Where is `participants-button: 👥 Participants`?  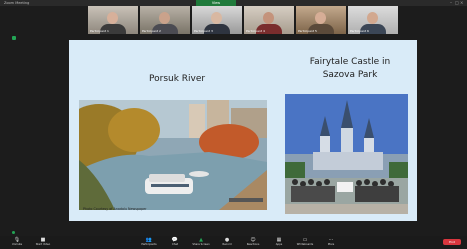
participants-button: 👥 Participants is located at coordinates (149, 242).